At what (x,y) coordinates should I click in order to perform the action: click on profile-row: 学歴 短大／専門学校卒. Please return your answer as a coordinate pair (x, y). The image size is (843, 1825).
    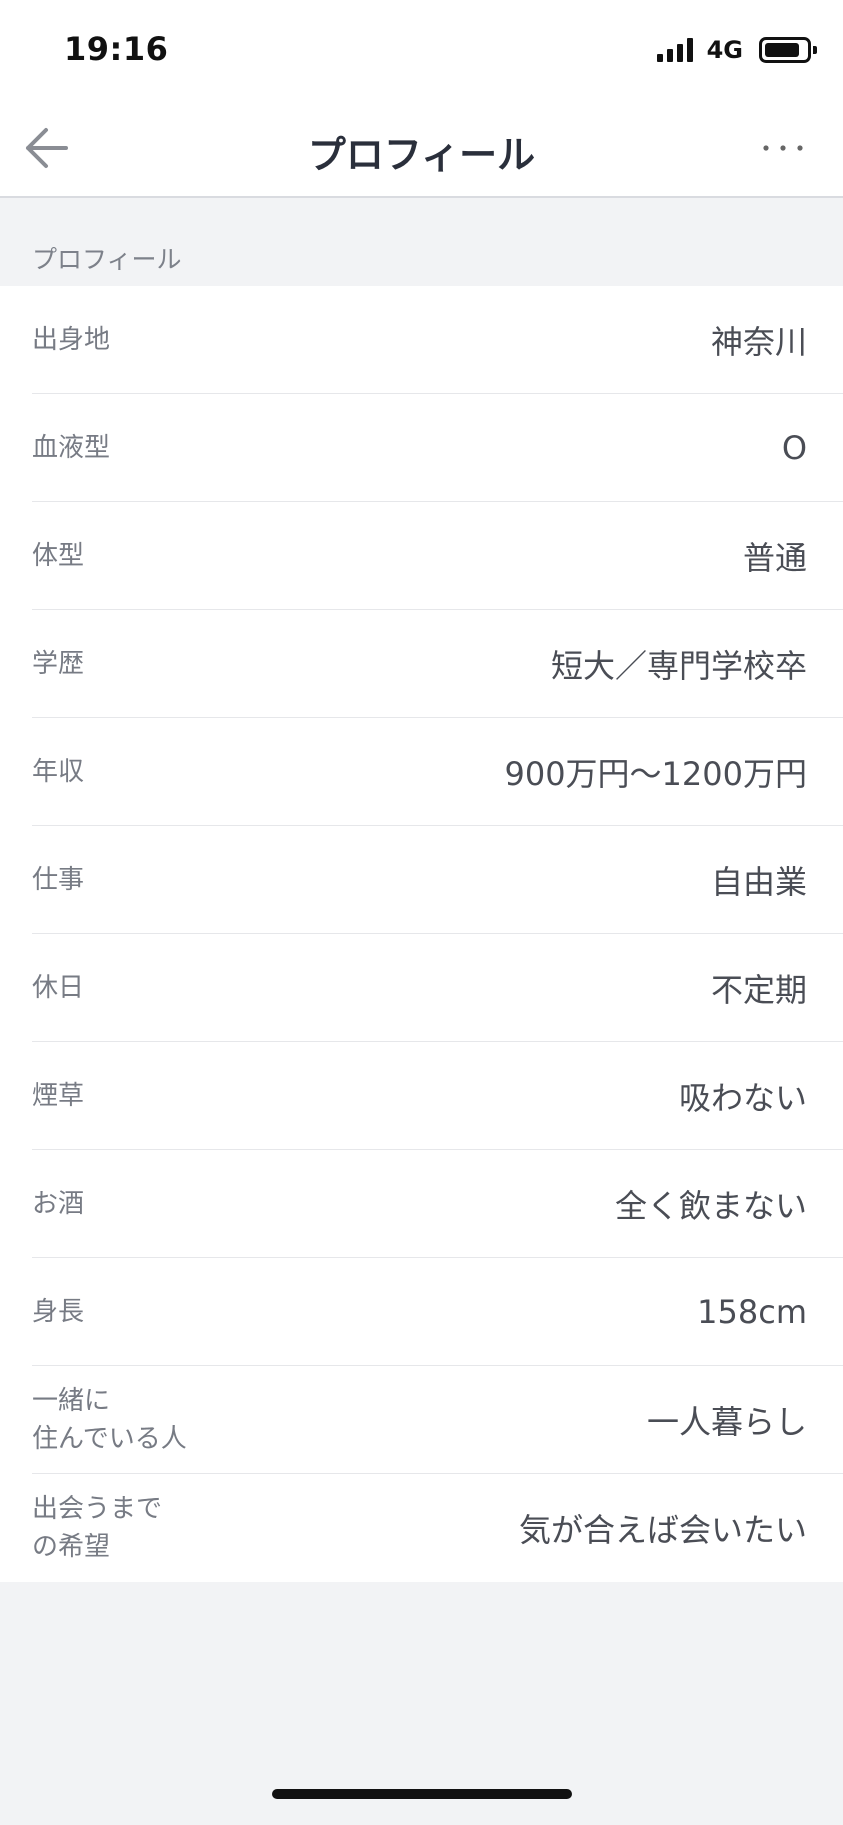
    Looking at the image, I should click on (421, 664).